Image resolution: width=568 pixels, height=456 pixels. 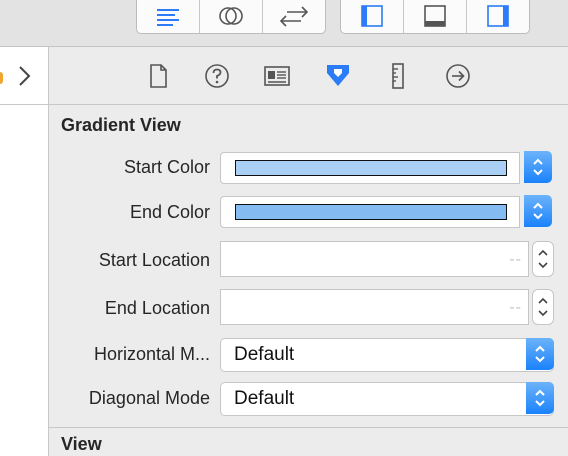 I want to click on size-icon, so click(x=398, y=76).